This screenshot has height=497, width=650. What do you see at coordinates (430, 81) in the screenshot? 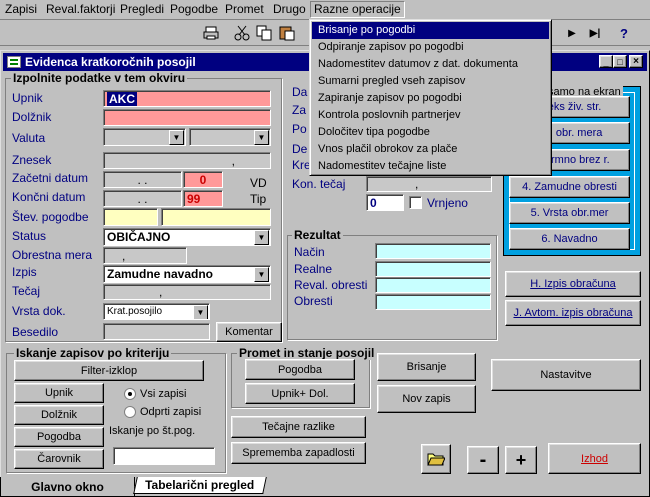
I see `menu-item-sumarni-pregled: Sumarni pregled vseh zapisov` at bounding box center [430, 81].